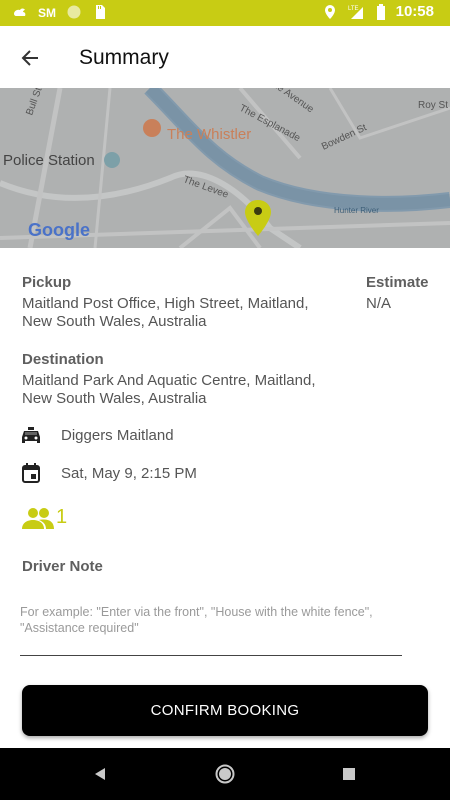  What do you see at coordinates (31, 435) in the screenshot?
I see `taxi-icon` at bounding box center [31, 435].